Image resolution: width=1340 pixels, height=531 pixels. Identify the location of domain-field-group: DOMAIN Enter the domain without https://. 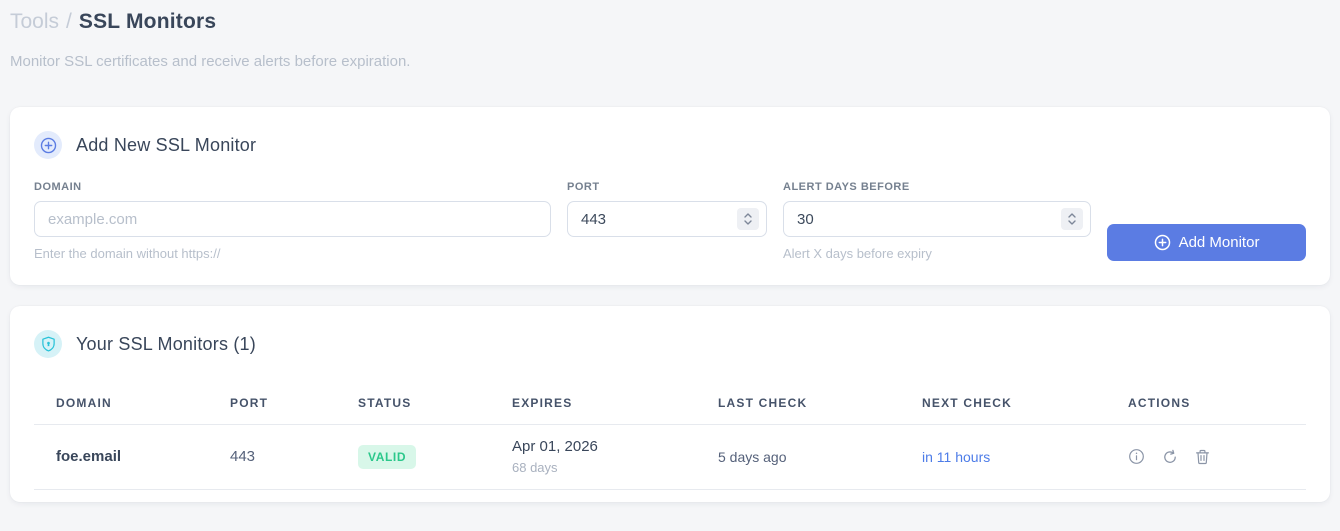
(292, 221).